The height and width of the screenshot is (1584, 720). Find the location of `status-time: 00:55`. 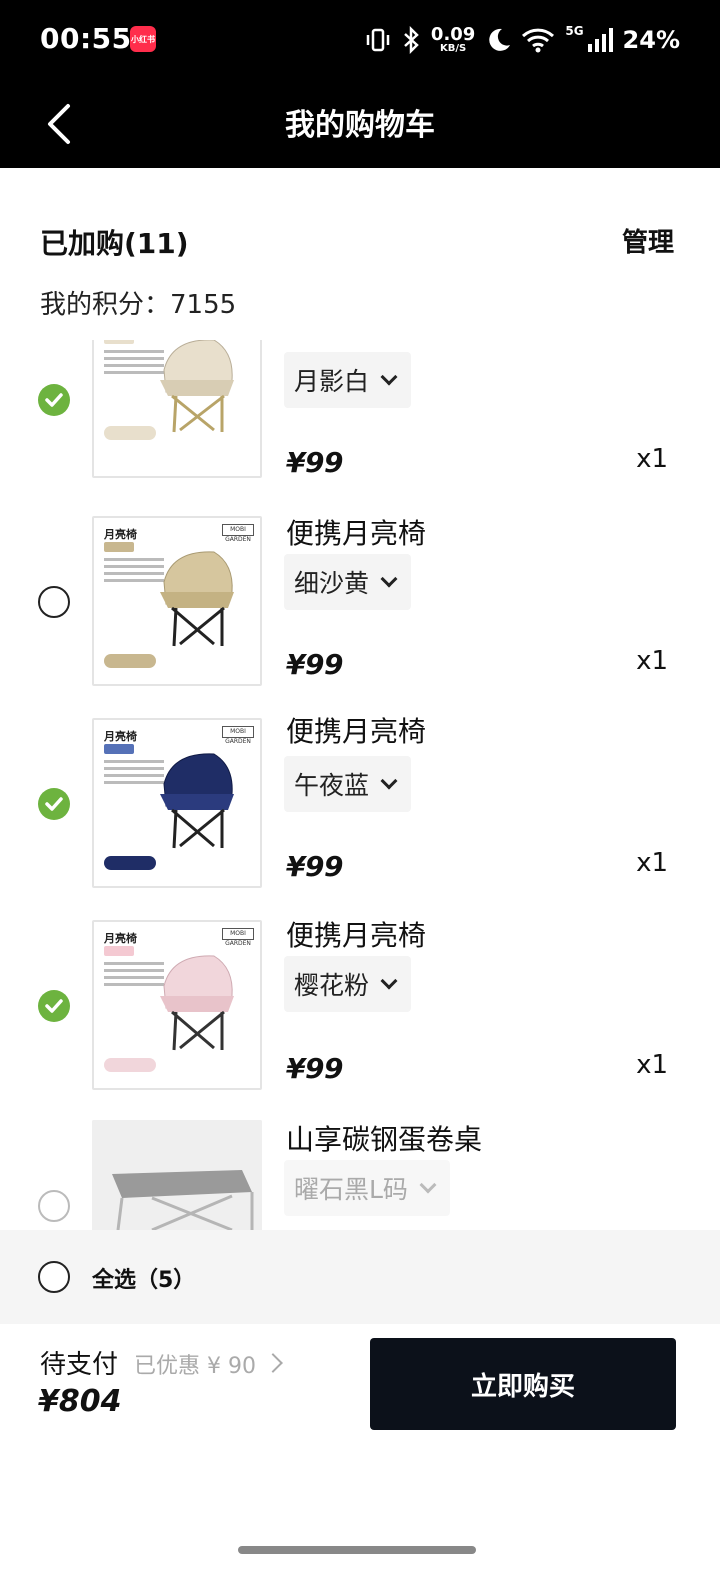

status-time: 00:55 is located at coordinates (86, 38).